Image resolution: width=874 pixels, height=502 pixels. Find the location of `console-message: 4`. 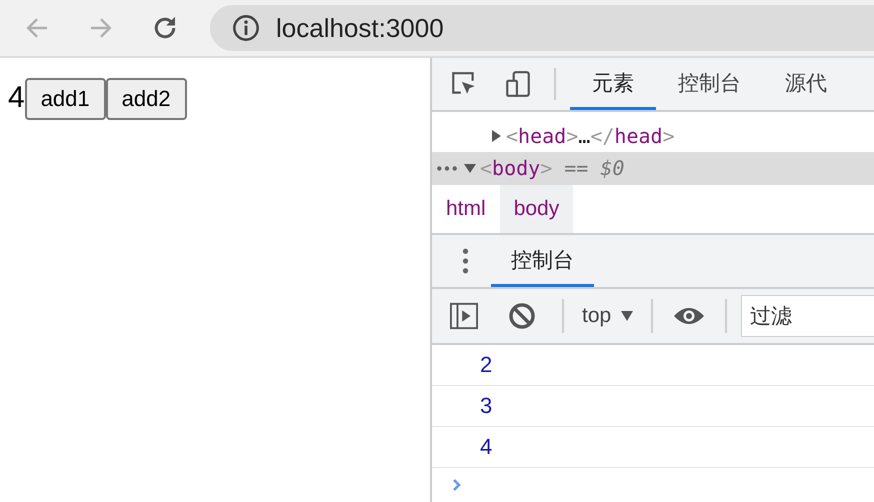

console-message: 4 is located at coordinates (486, 447).